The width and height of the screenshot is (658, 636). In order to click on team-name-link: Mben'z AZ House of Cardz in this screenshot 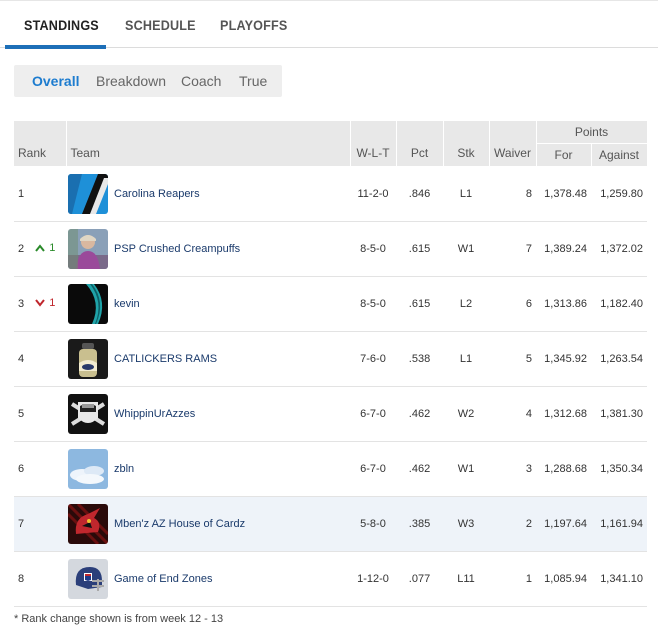, I will do `click(179, 524)`.